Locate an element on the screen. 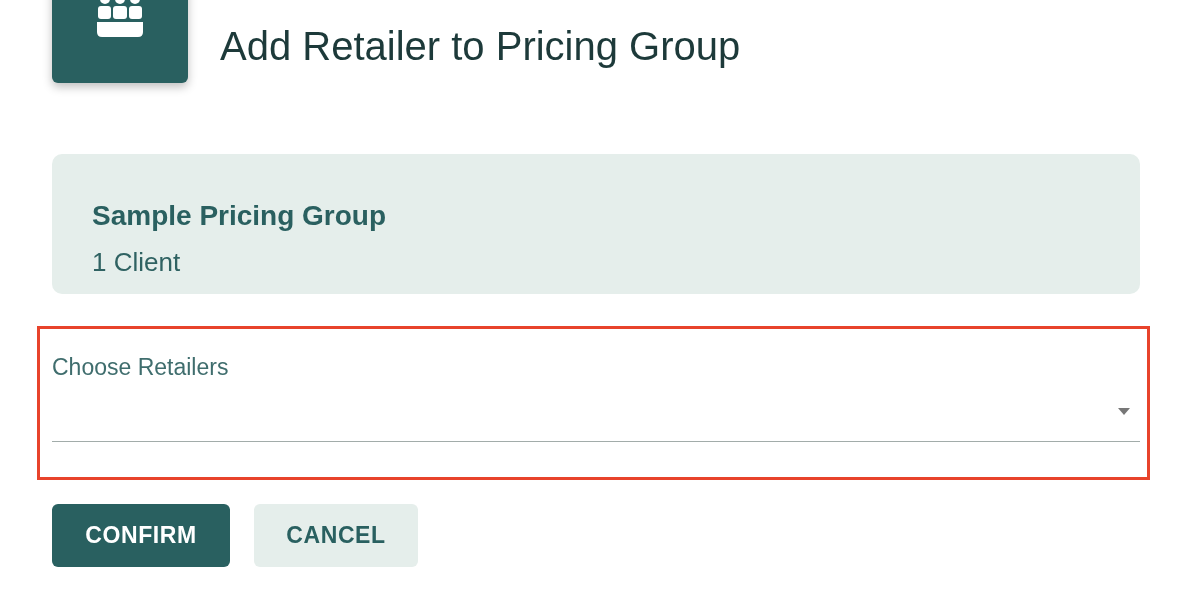  people-group-icon is located at coordinates (120, 18).